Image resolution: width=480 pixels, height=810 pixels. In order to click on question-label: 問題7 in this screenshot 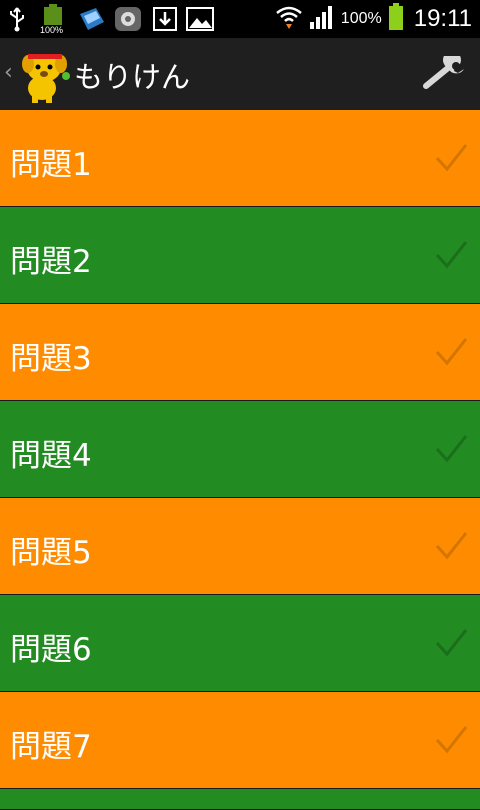, I will do `click(51, 747)`.